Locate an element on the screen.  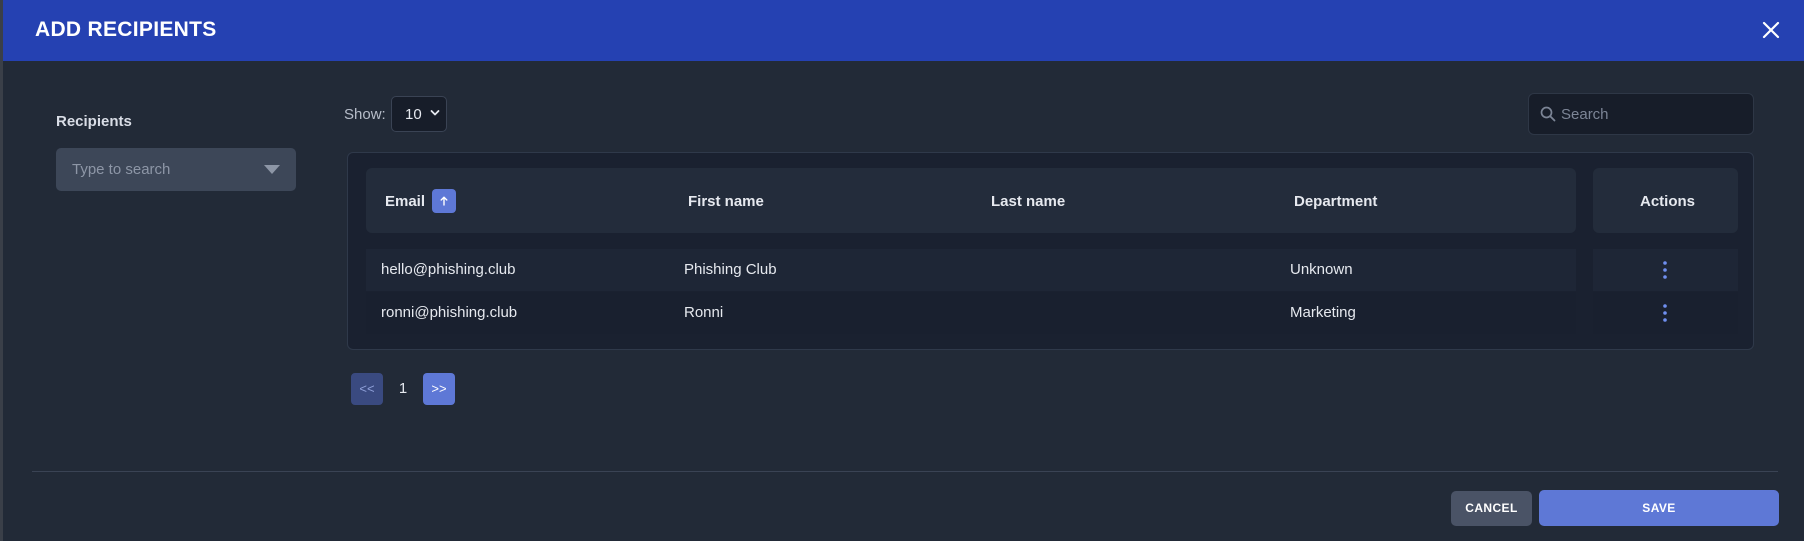
dialog-header: ADD RECIPIENTS is located at coordinates (903, 30).